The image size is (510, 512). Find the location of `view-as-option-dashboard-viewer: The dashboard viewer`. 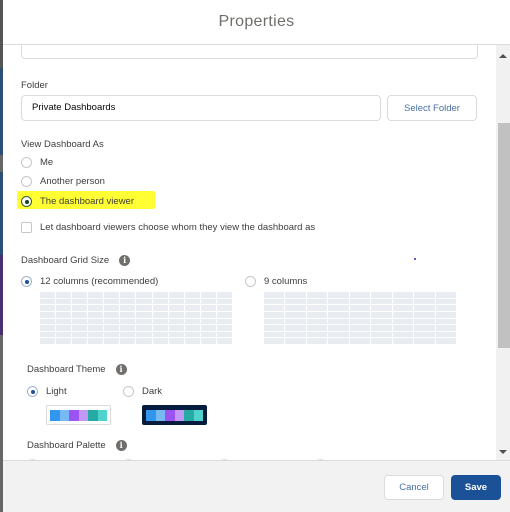

view-as-option-dashboard-viewer: The dashboard viewer is located at coordinates (77, 201).